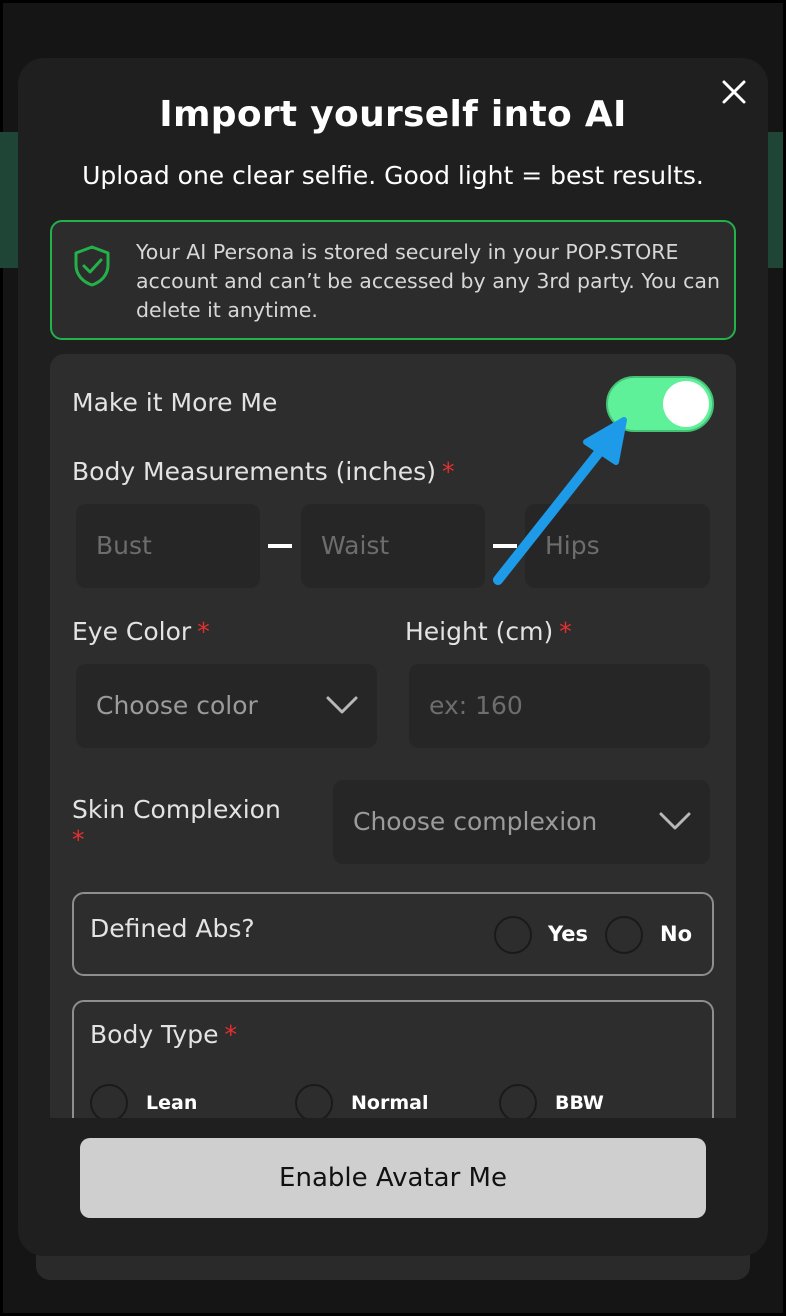  What do you see at coordinates (617, 546) in the screenshot?
I see `hips-input: Hips` at bounding box center [617, 546].